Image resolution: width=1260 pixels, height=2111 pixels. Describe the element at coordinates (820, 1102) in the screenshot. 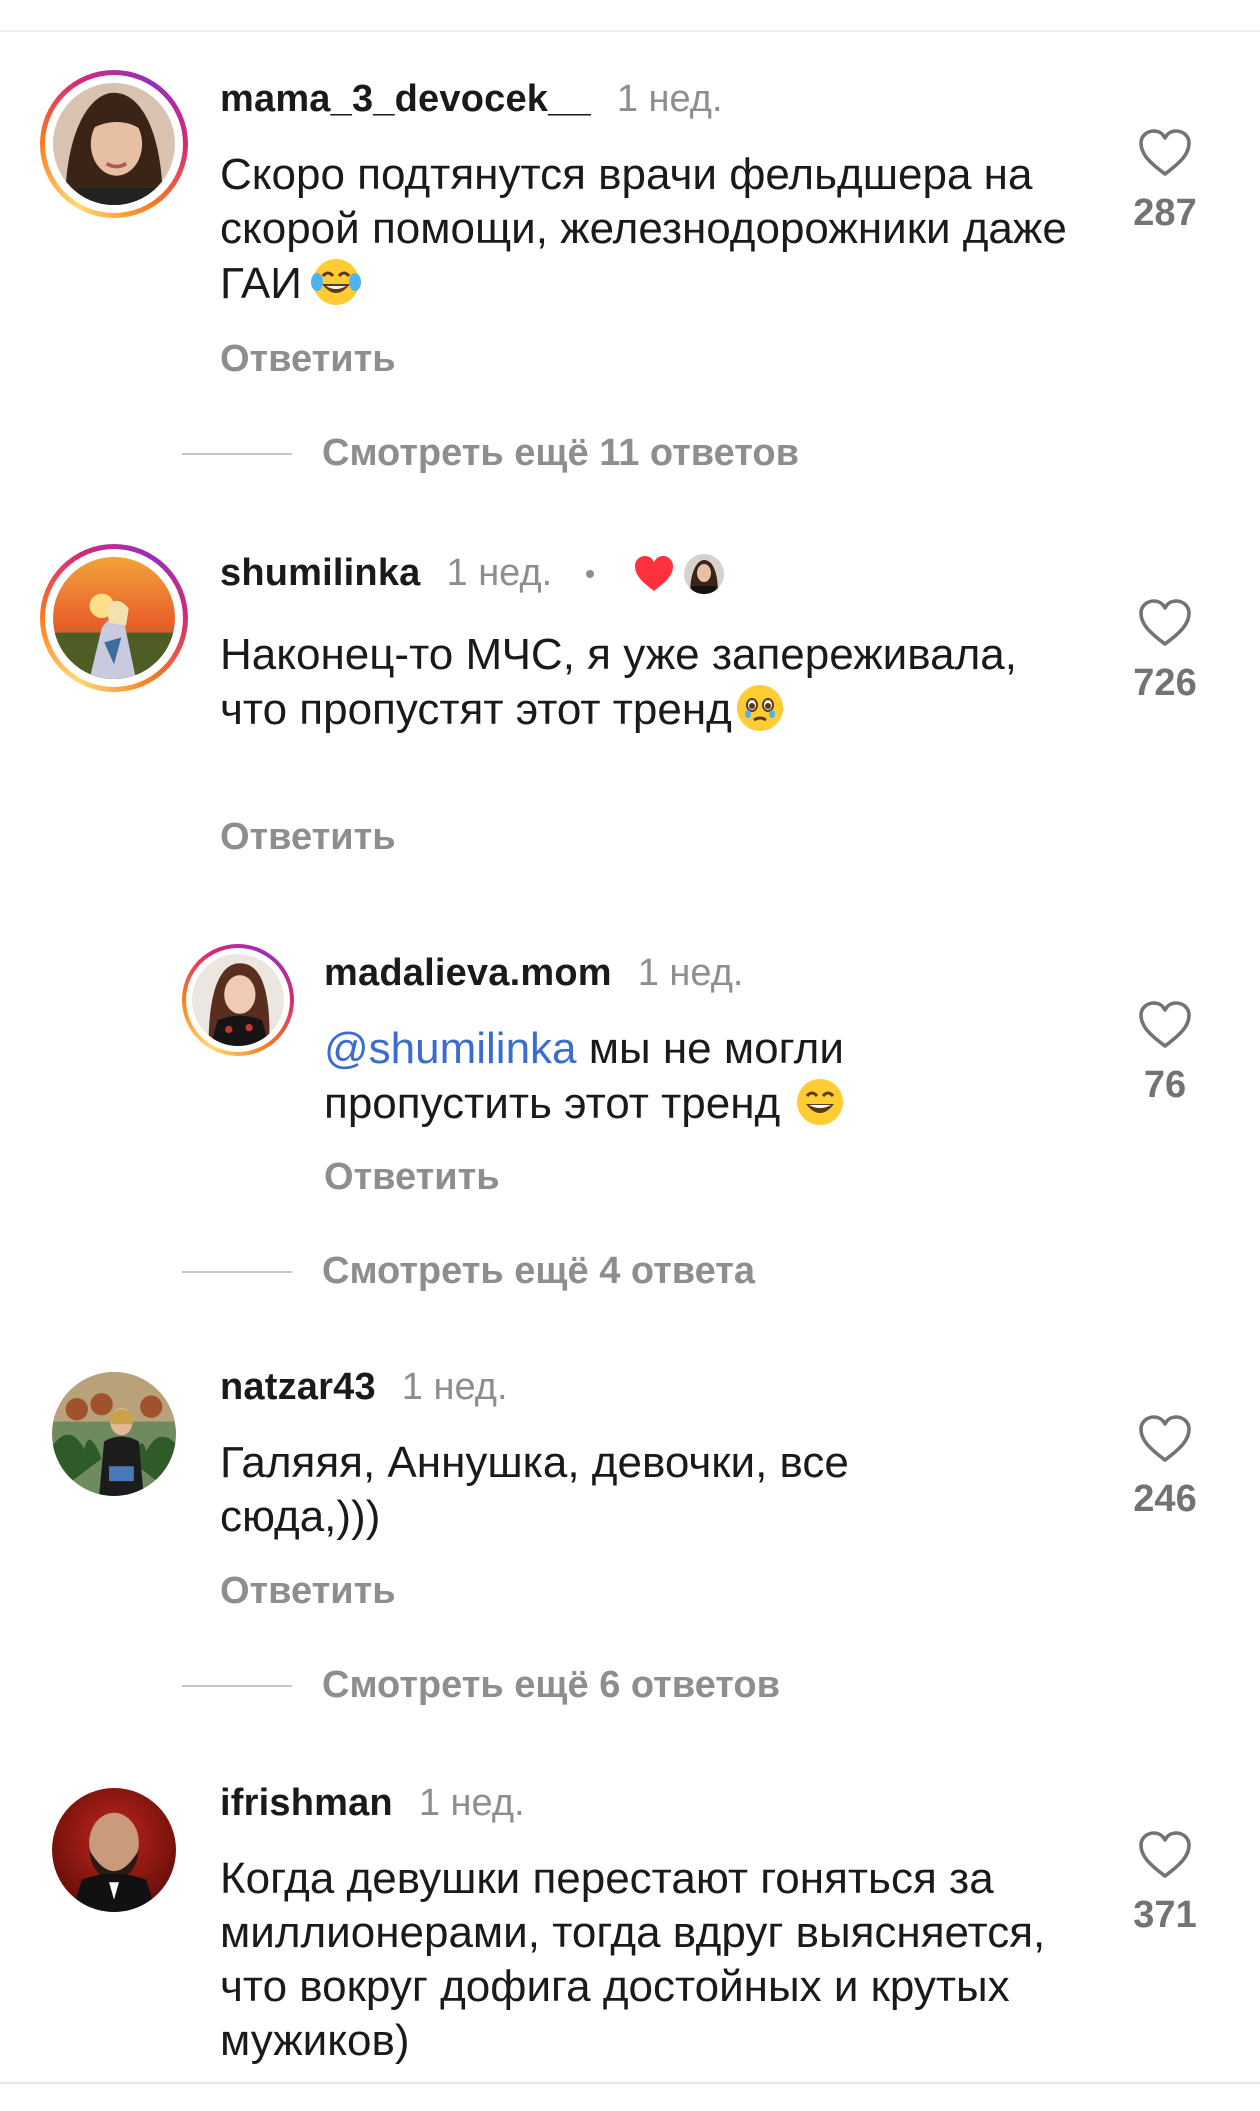

I see `grinning-face-with-smiling-eyes-icon` at that location.